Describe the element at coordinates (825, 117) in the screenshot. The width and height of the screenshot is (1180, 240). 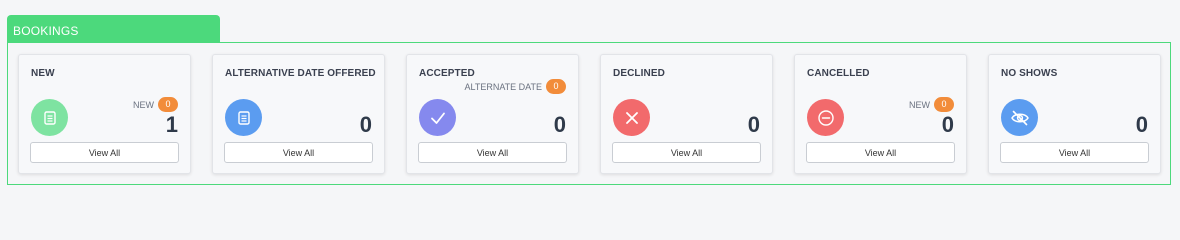
I see `minus-circle-icon` at that location.